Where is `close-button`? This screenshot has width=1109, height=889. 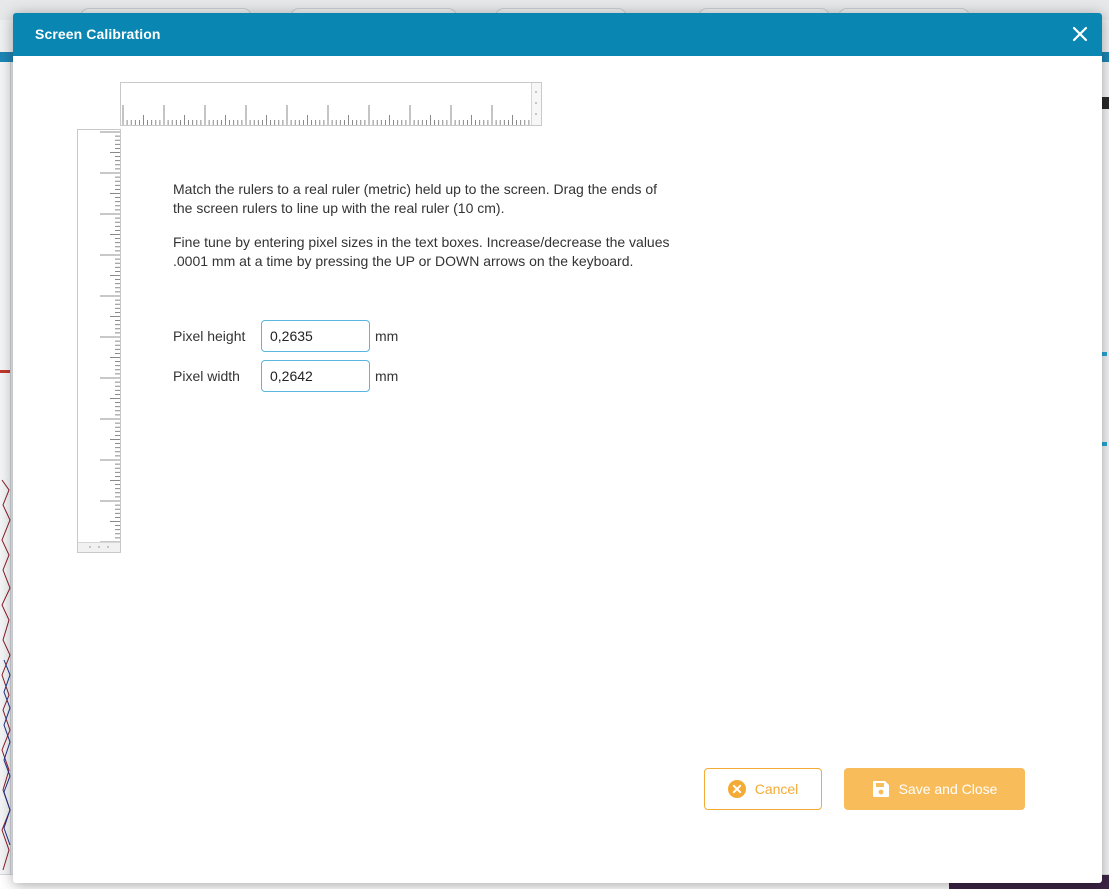
close-button is located at coordinates (1080, 34).